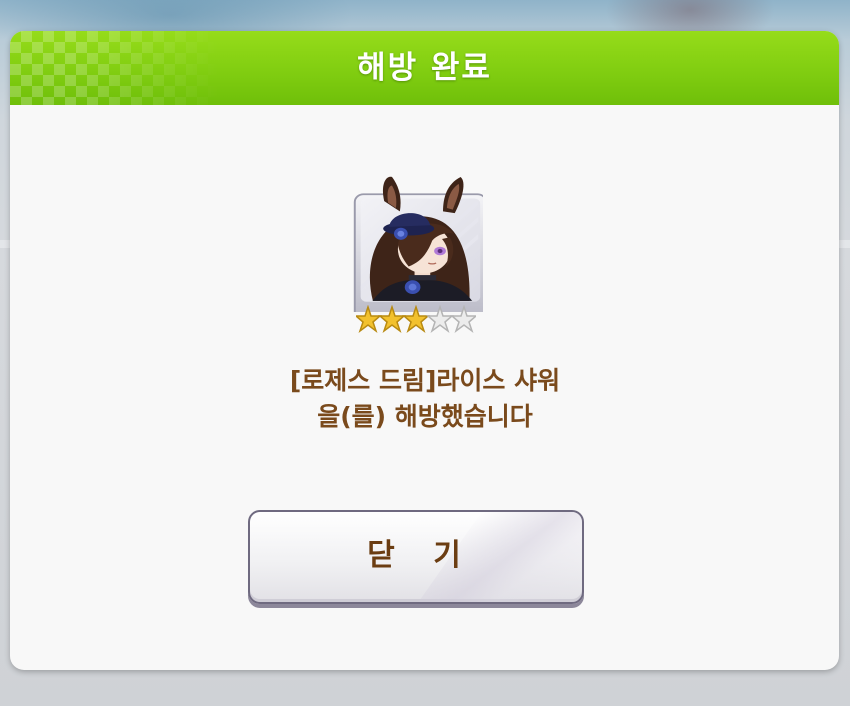  Describe the element at coordinates (425, 380) in the screenshot. I see `message-line-1: [로제스 드림]라이스 샤워` at that location.